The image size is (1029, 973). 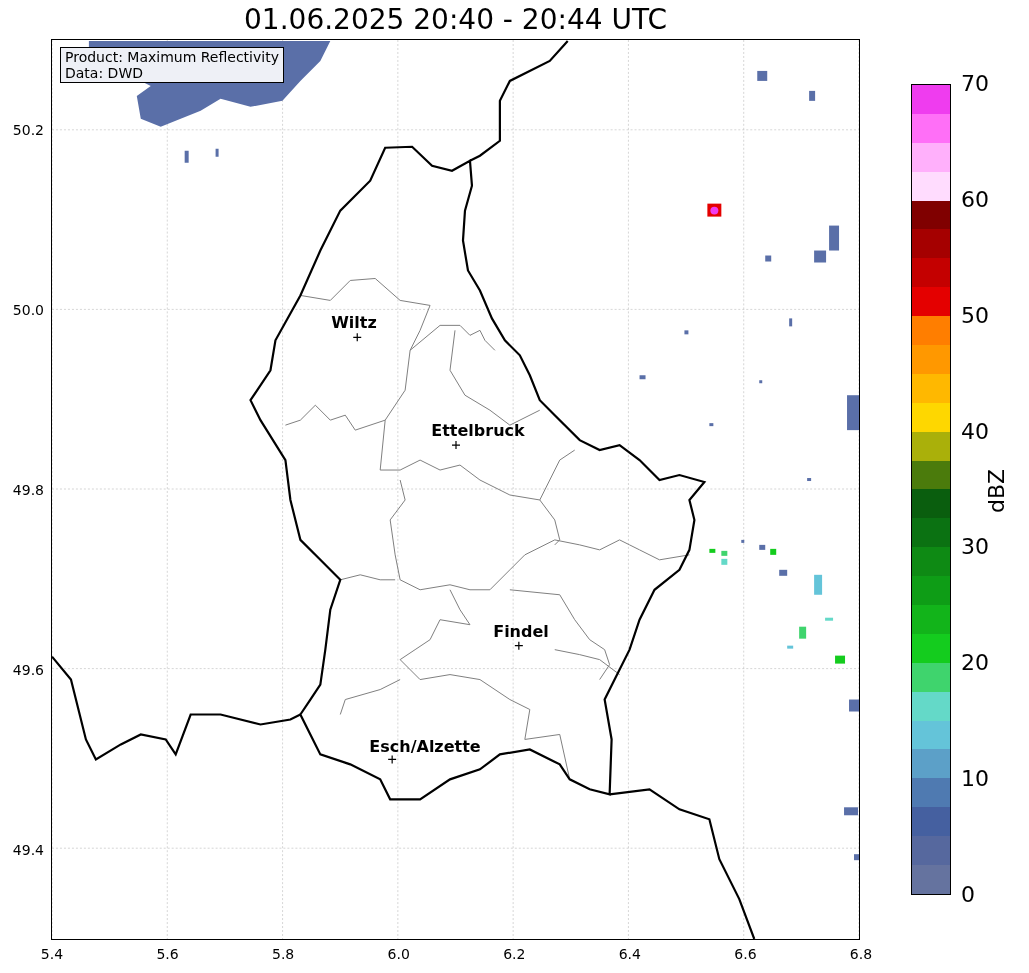 What do you see at coordinates (514, 954) in the screenshot?
I see `x-tick-label: 6.2` at bounding box center [514, 954].